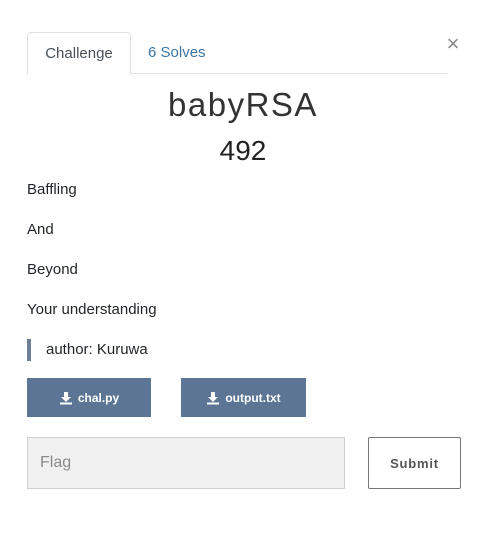  I want to click on tab-challenge: Challenge, so click(79, 53).